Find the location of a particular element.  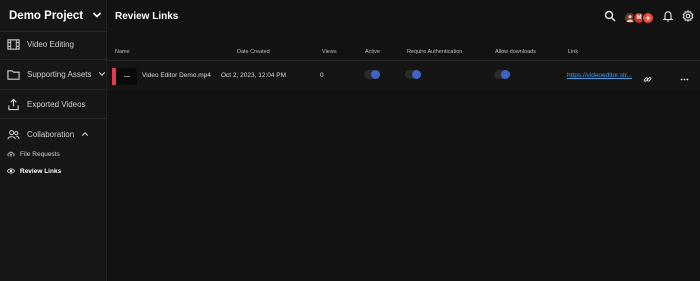

active-toggle is located at coordinates (372, 74).